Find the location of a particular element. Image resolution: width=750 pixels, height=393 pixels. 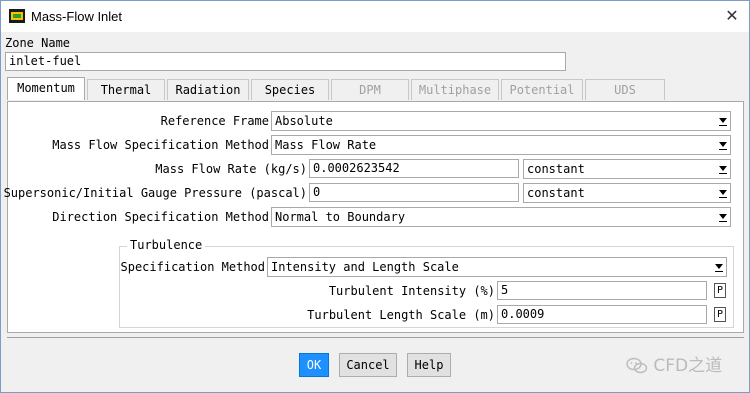

mass-flow-rate-input: 0.0002623542 is located at coordinates (414, 168).